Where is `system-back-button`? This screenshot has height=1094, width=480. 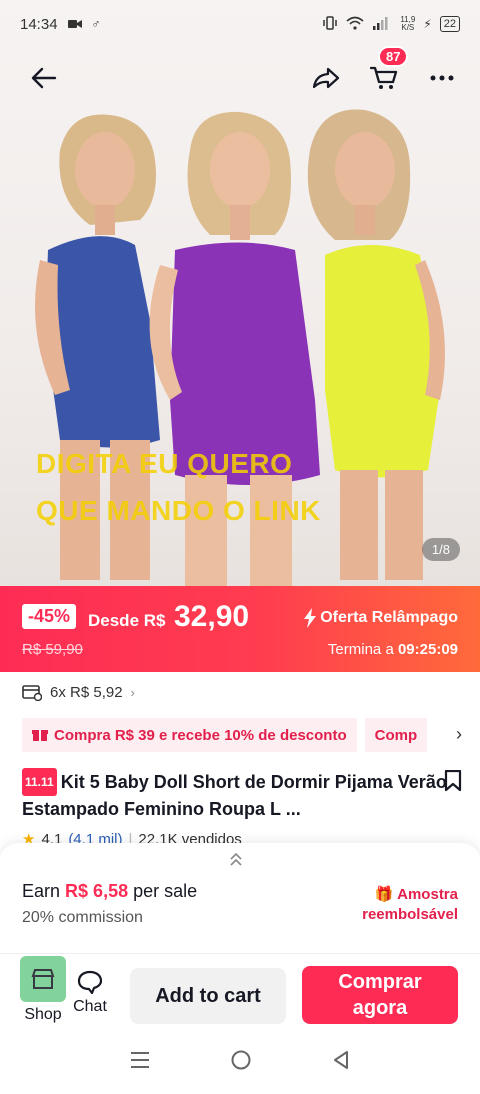 system-back-button is located at coordinates (341, 1062).